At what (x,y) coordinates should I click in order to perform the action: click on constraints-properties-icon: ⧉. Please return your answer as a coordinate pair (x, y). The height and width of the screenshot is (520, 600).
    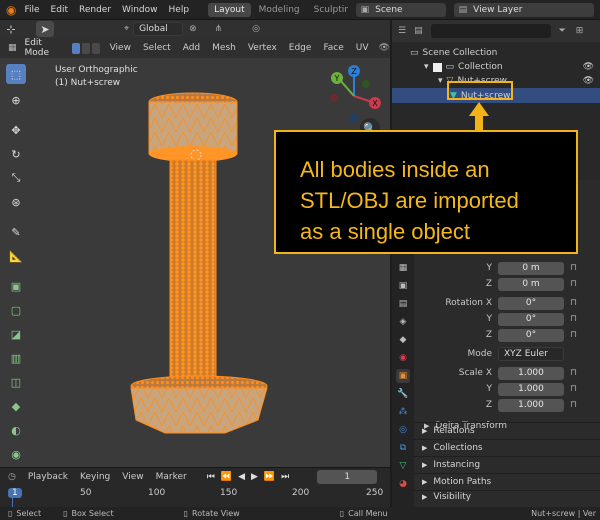
    Looking at the image, I should click on (403, 448).